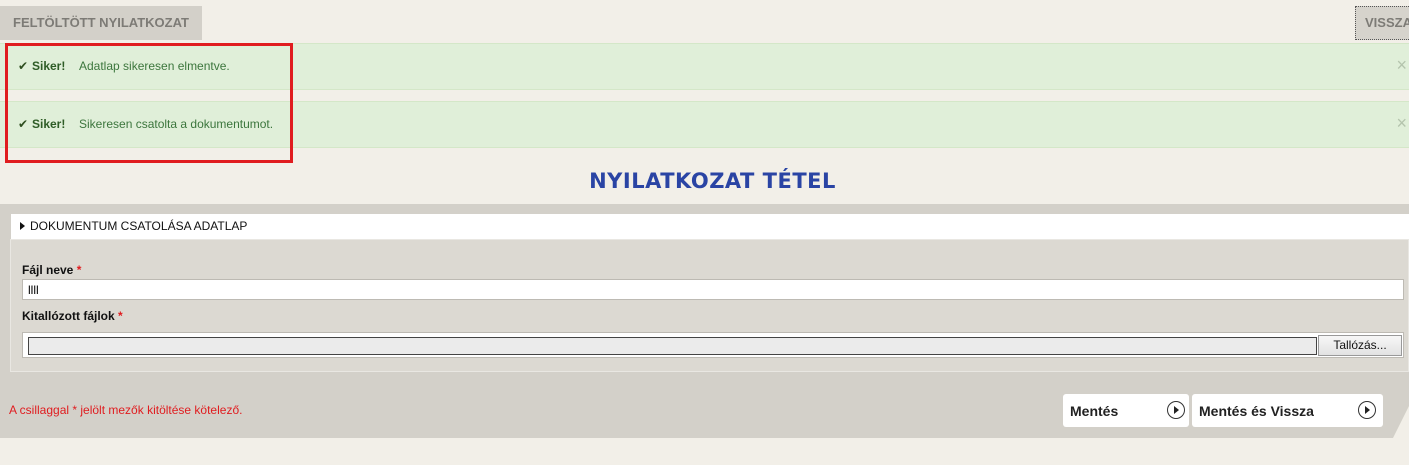  I want to click on success-alert: ✔ Siker! Adatlap sikeresen elmentve. ×, so click(704, 66).